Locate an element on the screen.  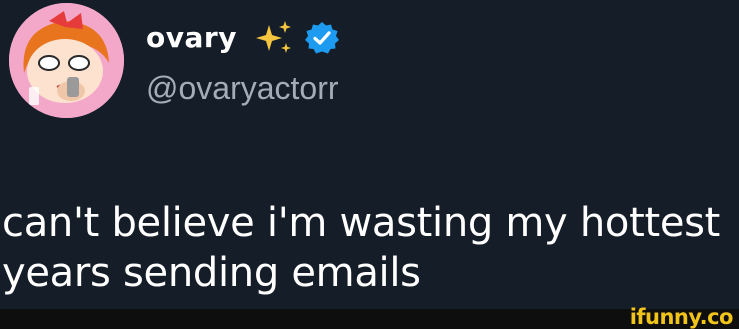
avatar is located at coordinates (66, 60).